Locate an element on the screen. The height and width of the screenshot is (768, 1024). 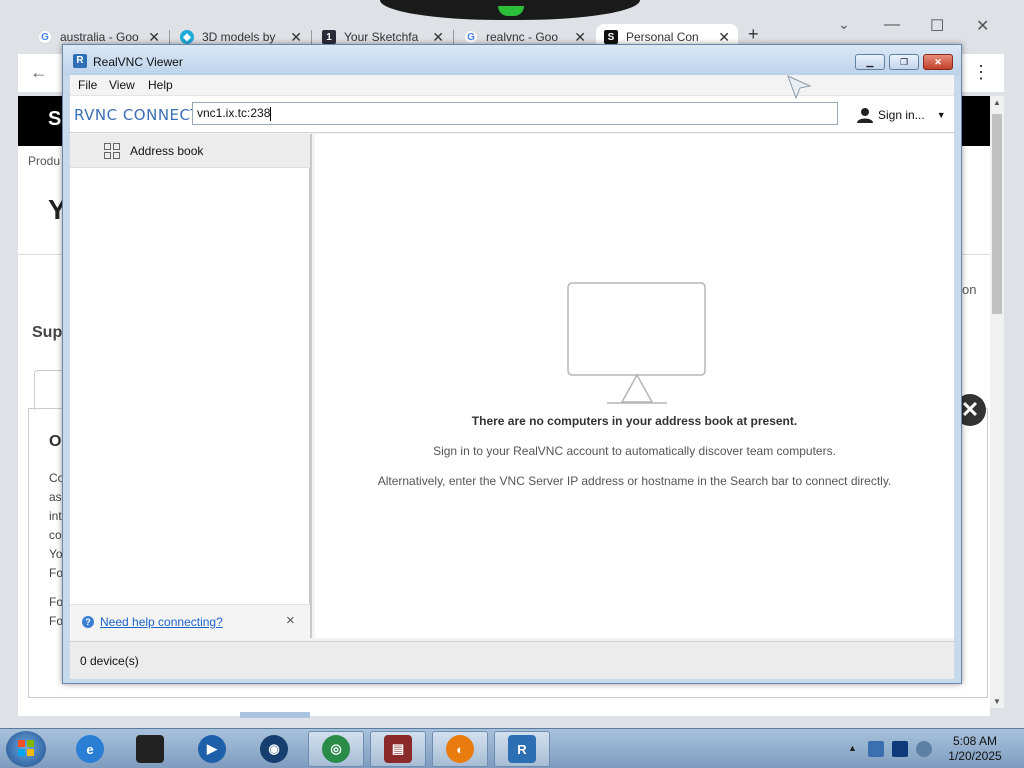
help-banner: ? Need help connecting? × is located at coordinates (190, 621).